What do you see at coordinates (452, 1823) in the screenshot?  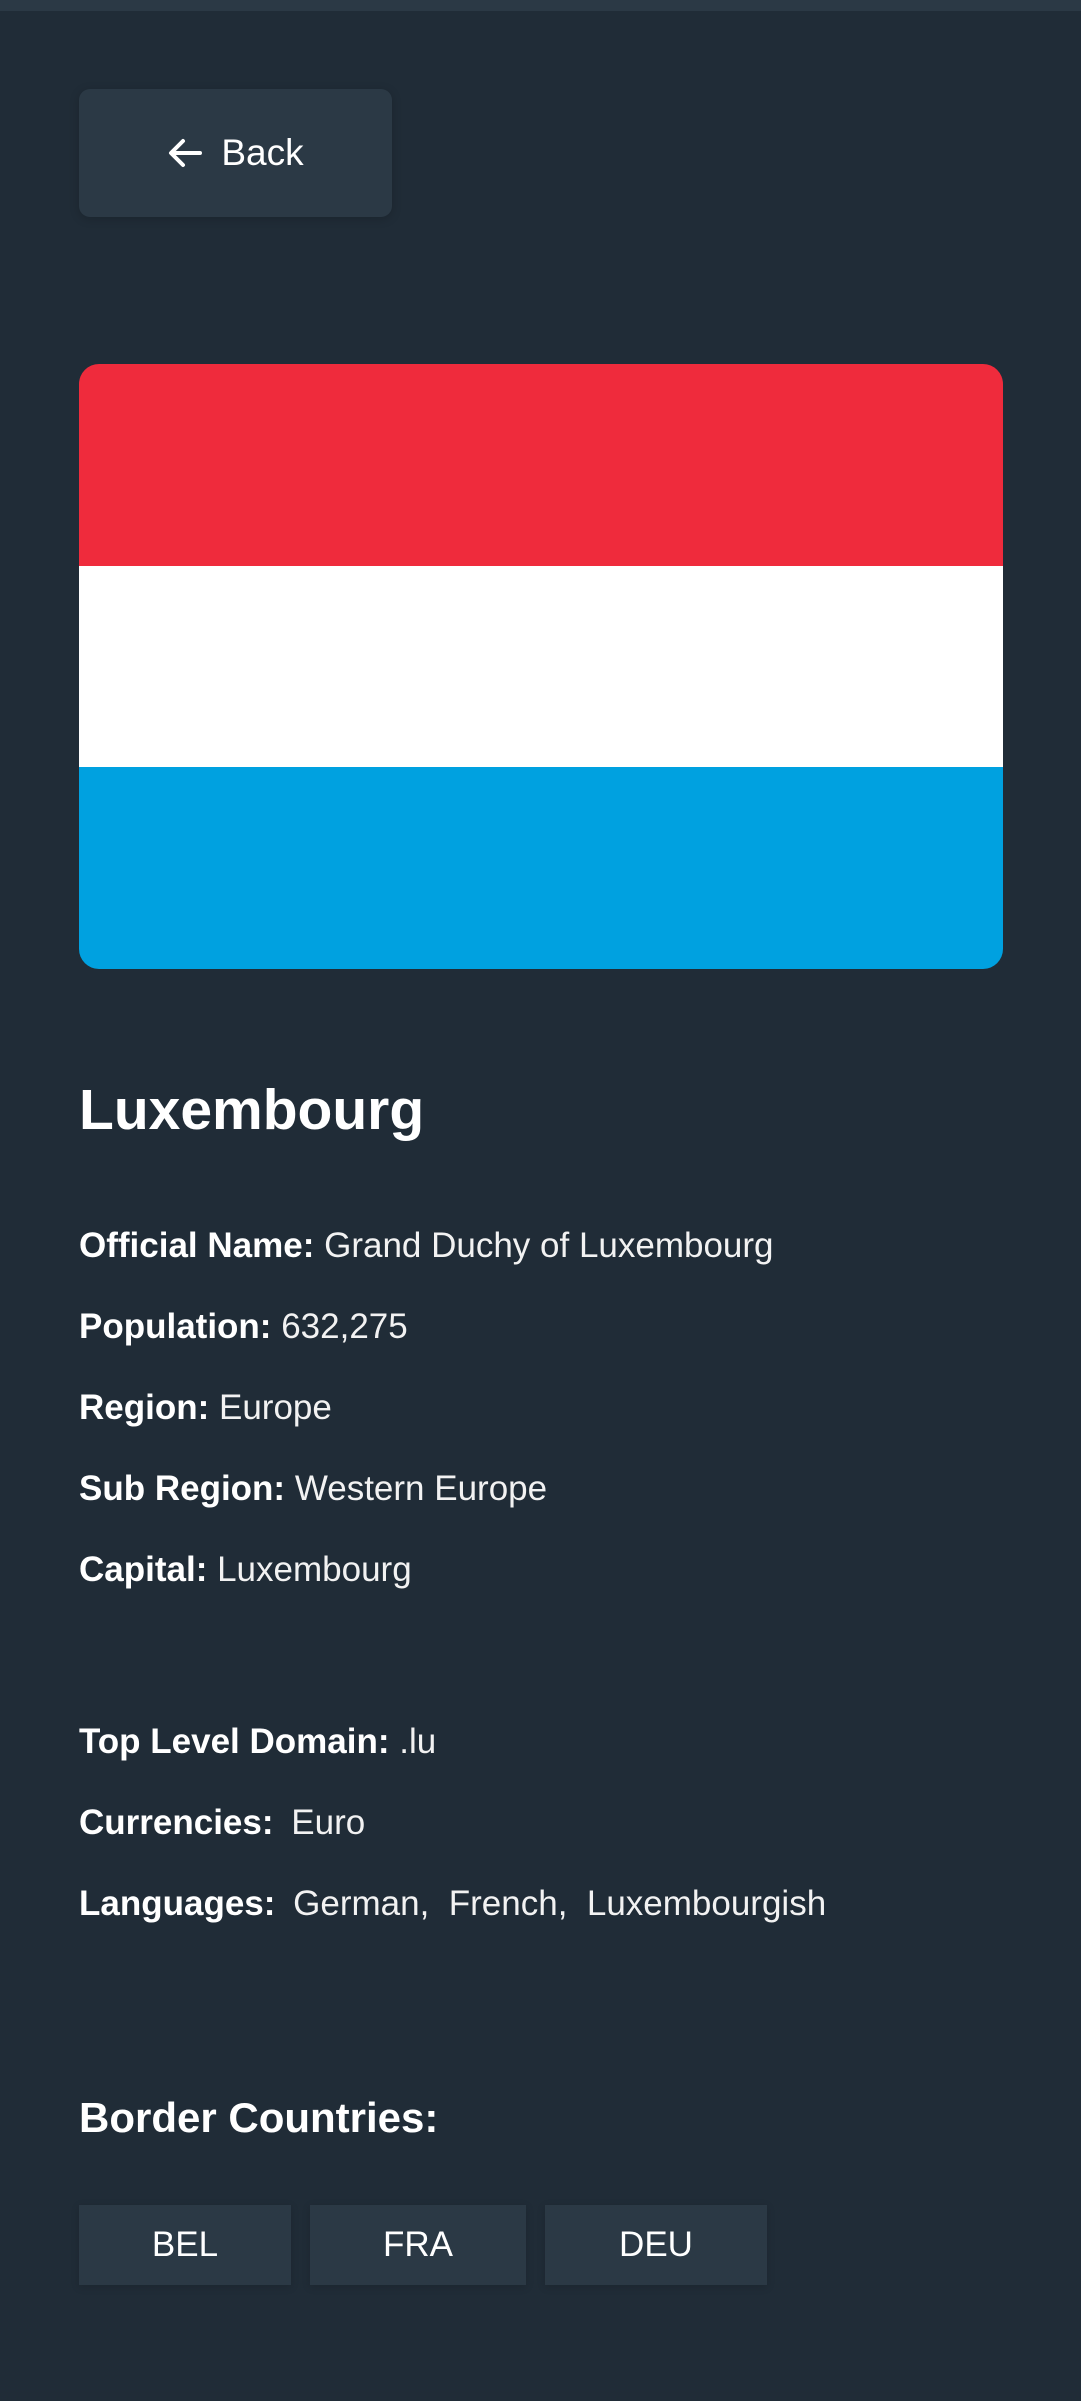 I see `detail-currencies: Currencies: Euro` at bounding box center [452, 1823].